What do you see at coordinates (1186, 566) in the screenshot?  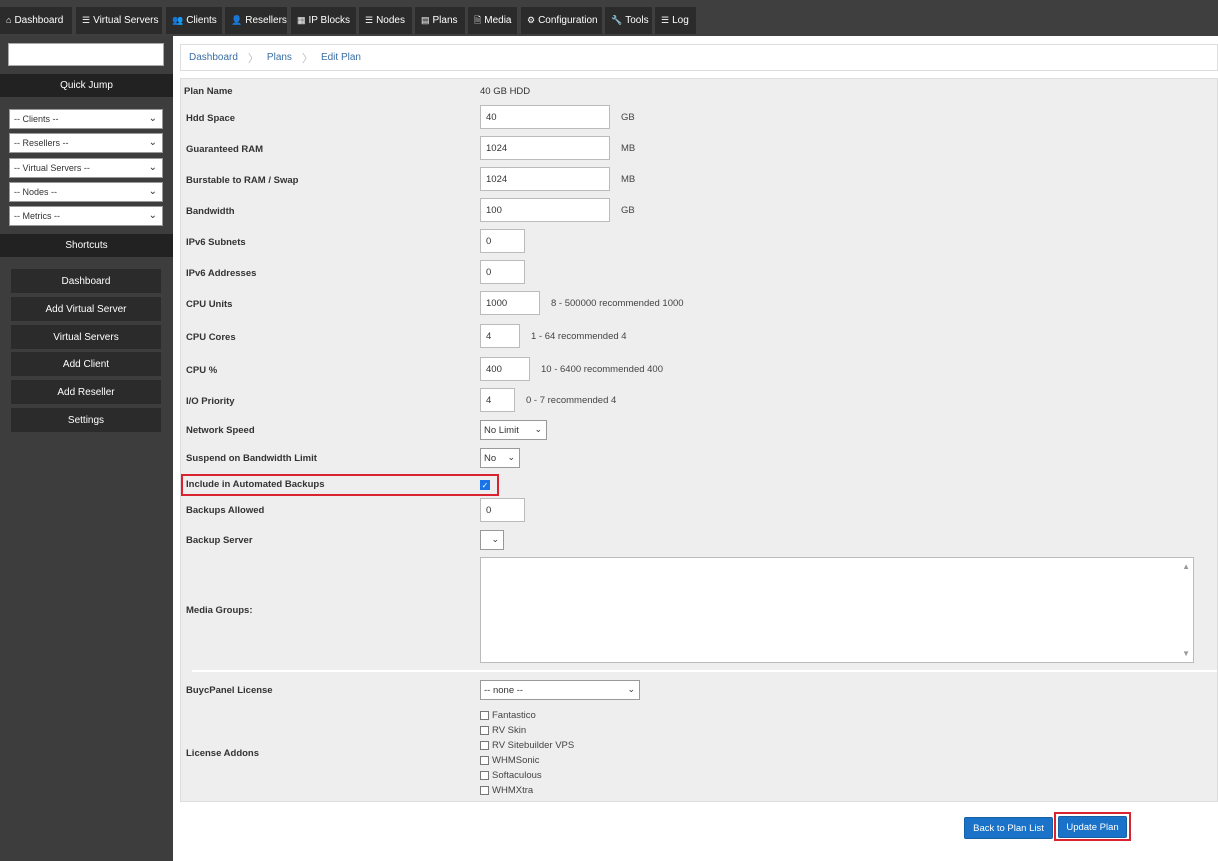 I see `scroll-up-icon: ▲` at bounding box center [1186, 566].